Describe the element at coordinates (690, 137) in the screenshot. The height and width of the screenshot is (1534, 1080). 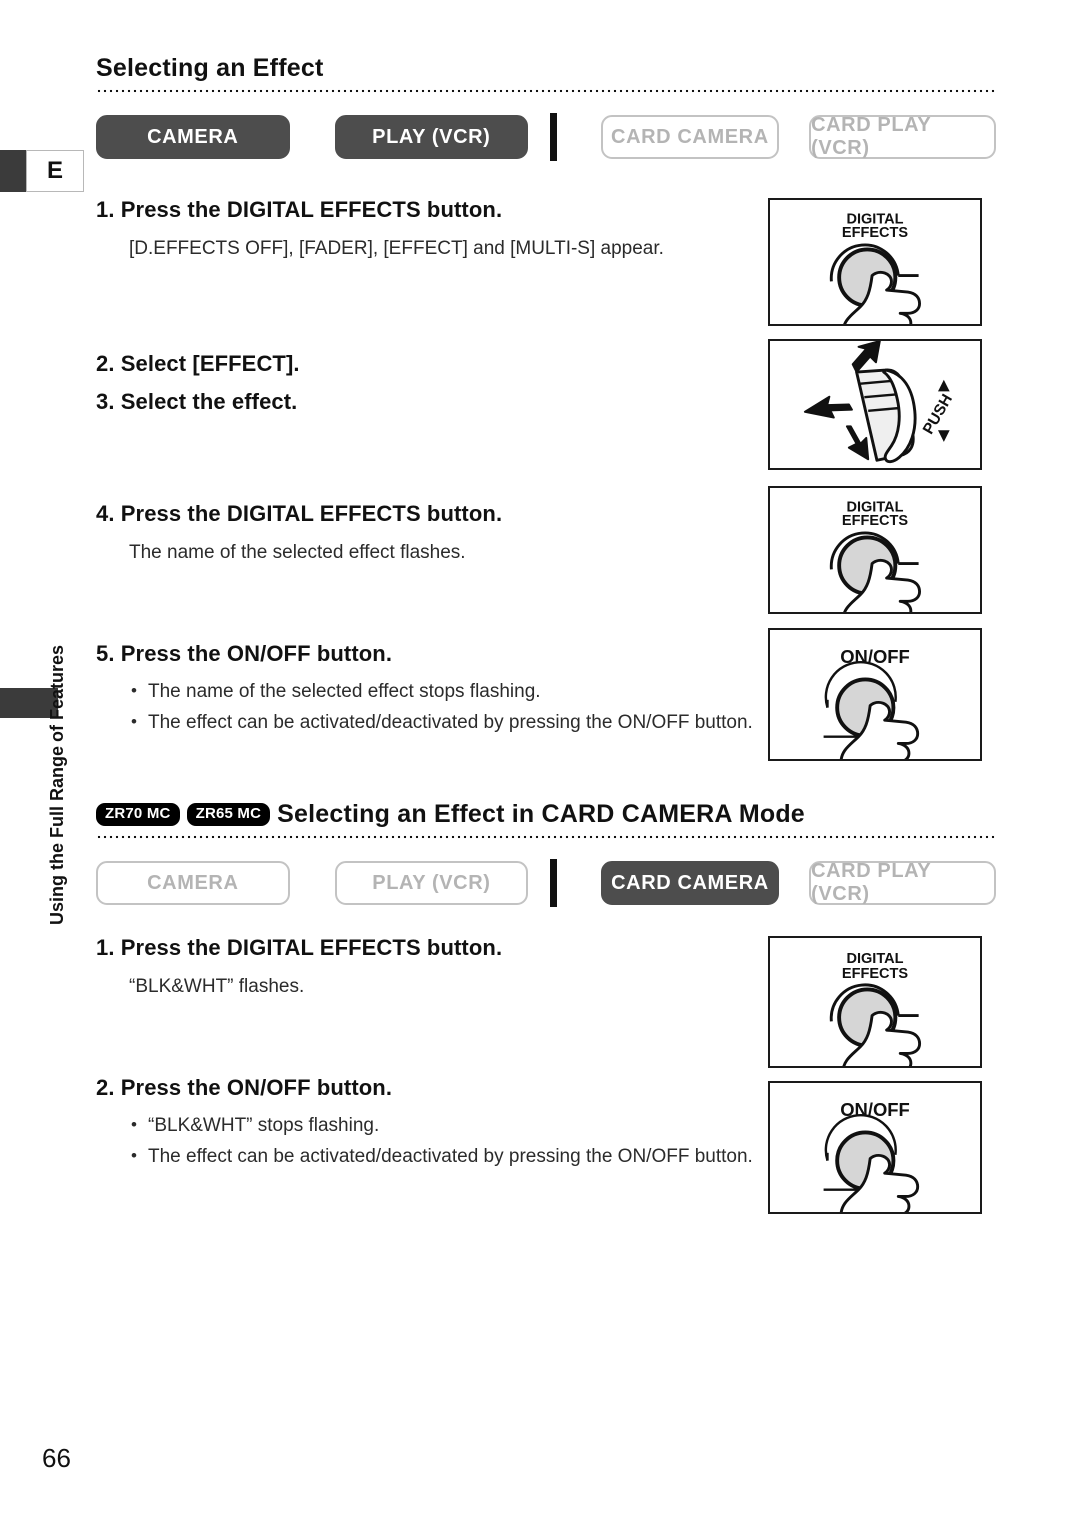
I see `mode-button-card-camera: CARD CAMERA` at that location.